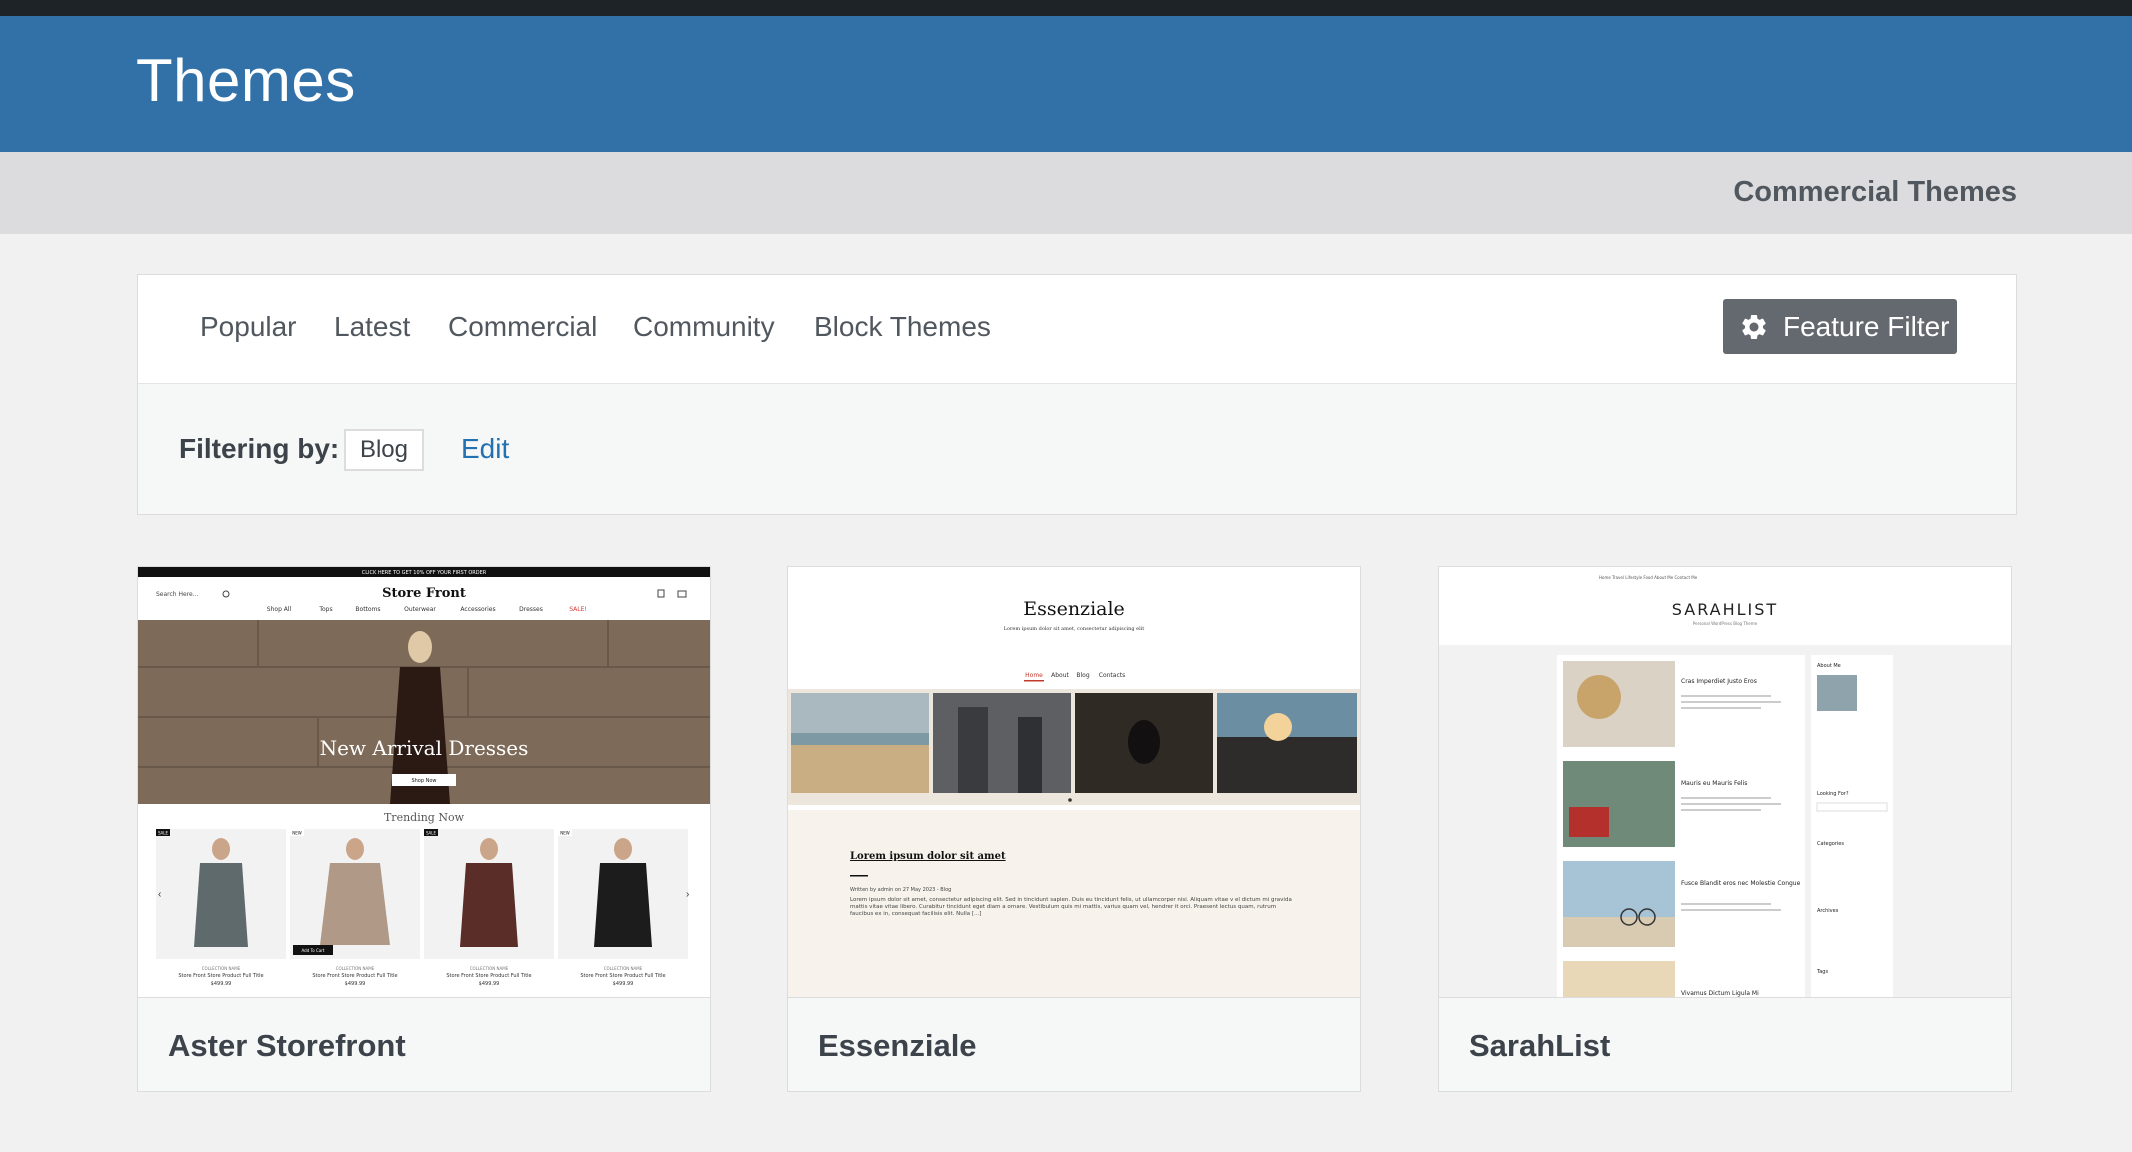 The image size is (2132, 1152). Describe the element at coordinates (531, 609) in the screenshot. I see `nav-item: Dresses` at that location.